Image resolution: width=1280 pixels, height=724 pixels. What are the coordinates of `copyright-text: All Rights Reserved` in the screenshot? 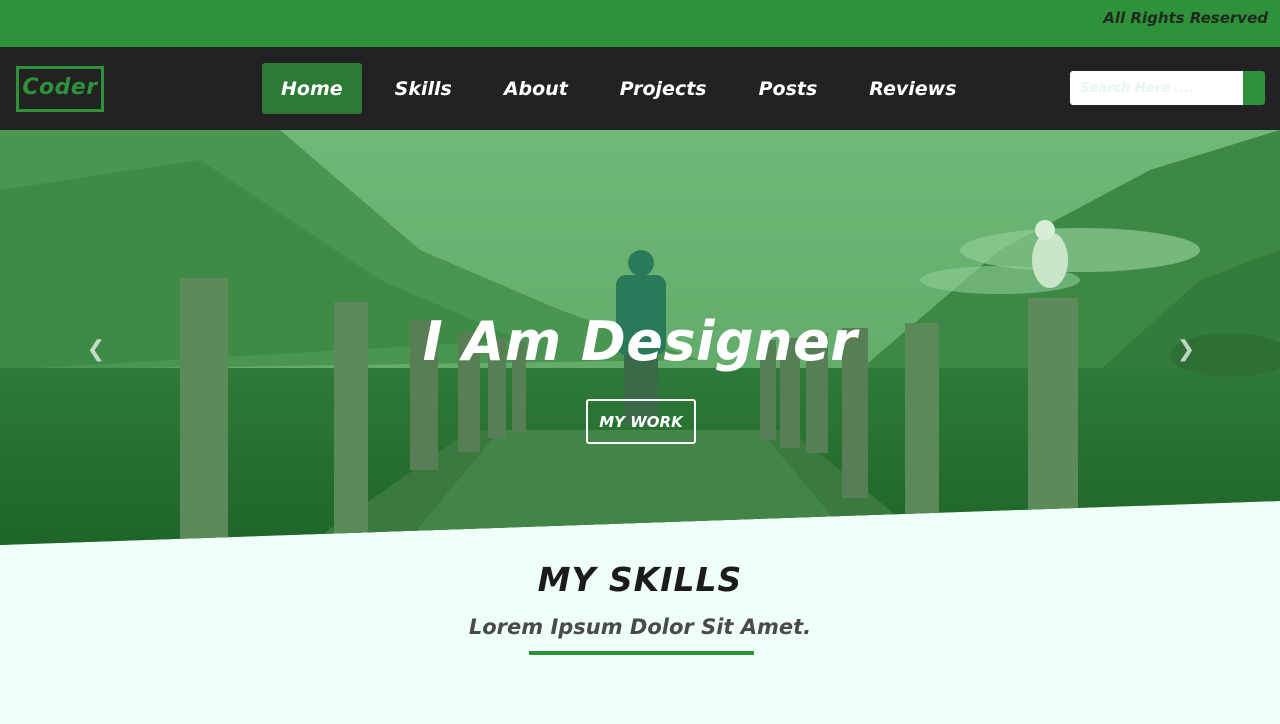 It's located at (1185, 18).